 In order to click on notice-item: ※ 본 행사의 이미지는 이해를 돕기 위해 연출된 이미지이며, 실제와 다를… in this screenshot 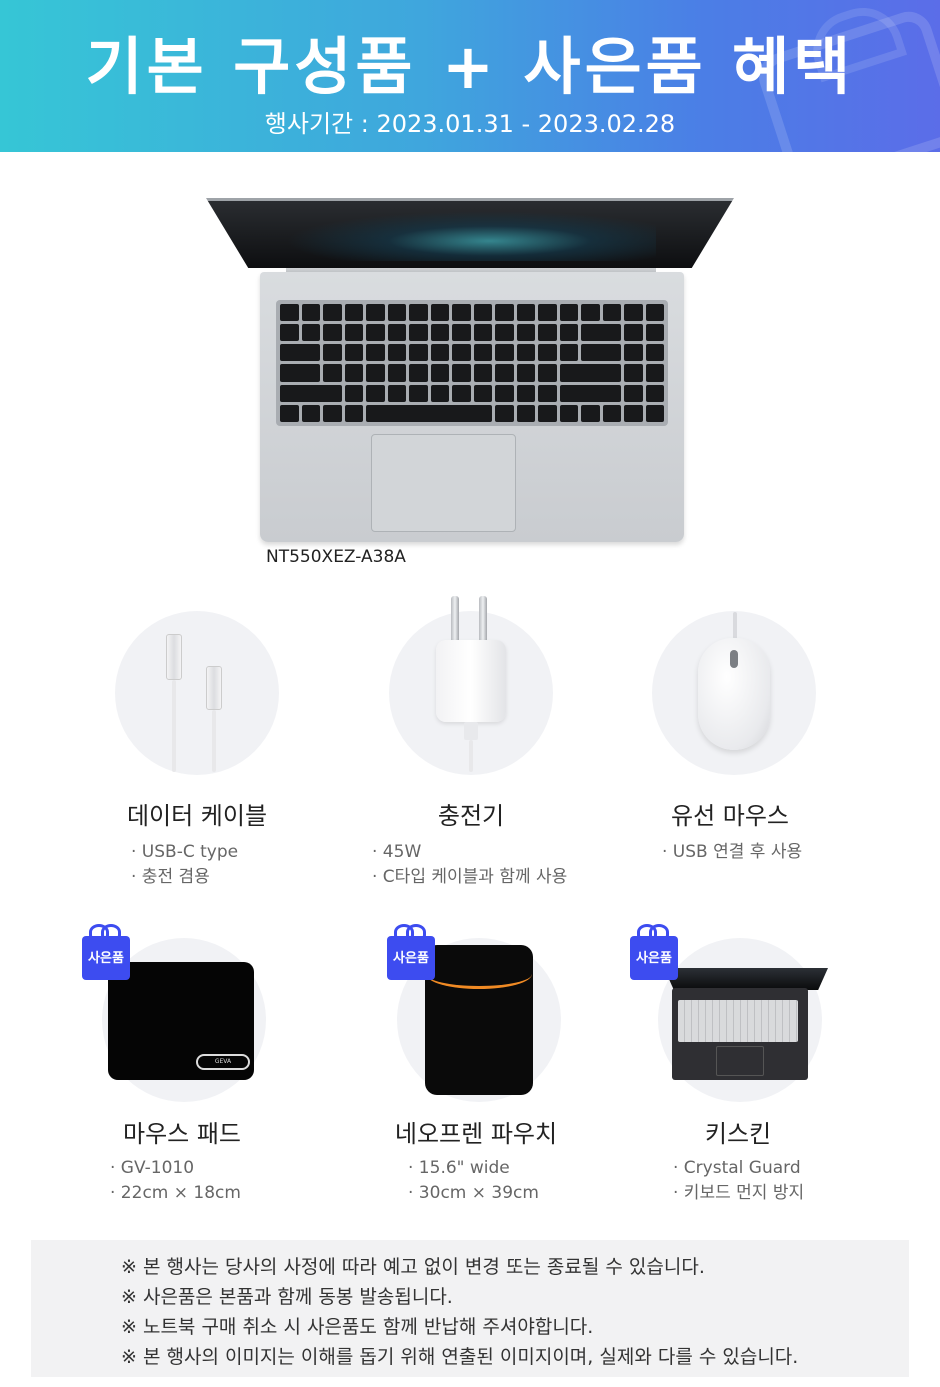, I will do `click(460, 1357)`.